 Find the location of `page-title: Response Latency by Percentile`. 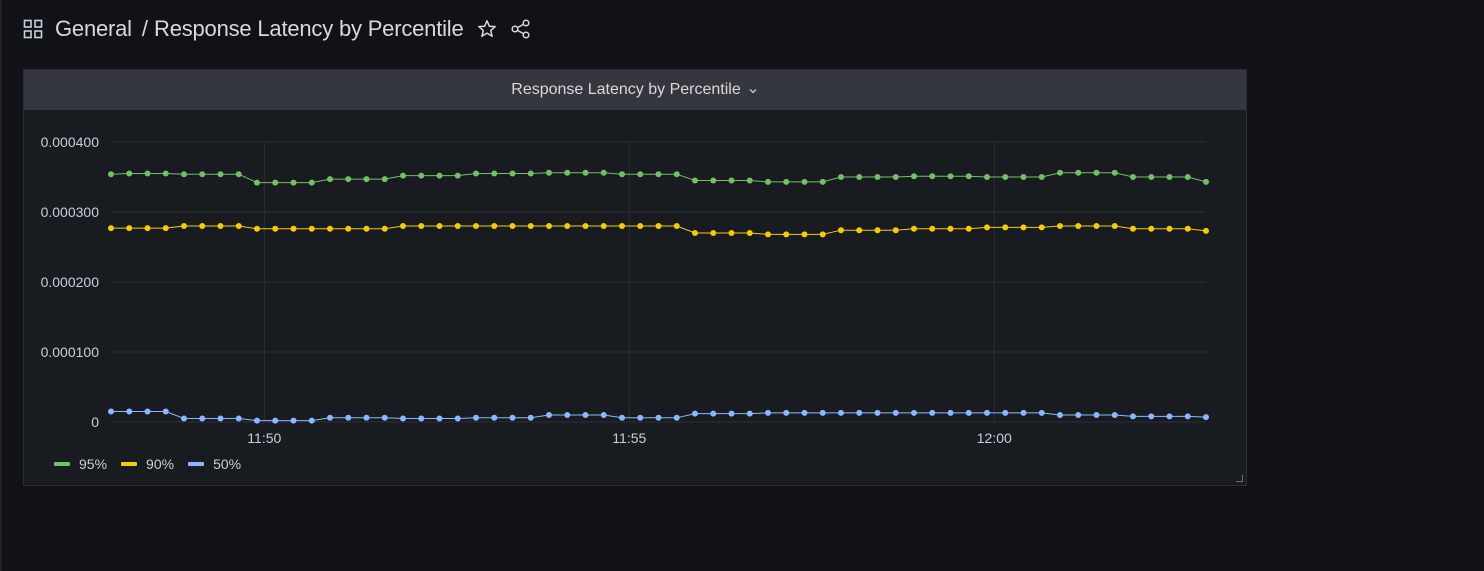

page-title: Response Latency by Percentile is located at coordinates (309, 29).